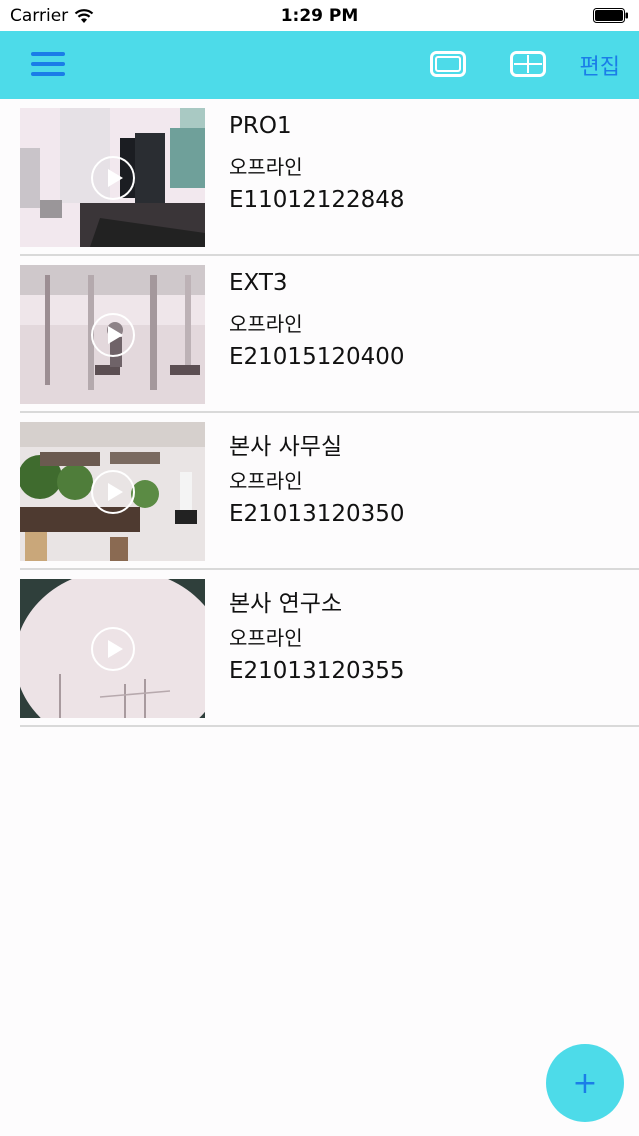 The width and height of the screenshot is (639, 1136). What do you see at coordinates (48, 64) in the screenshot?
I see `menu-icon` at bounding box center [48, 64].